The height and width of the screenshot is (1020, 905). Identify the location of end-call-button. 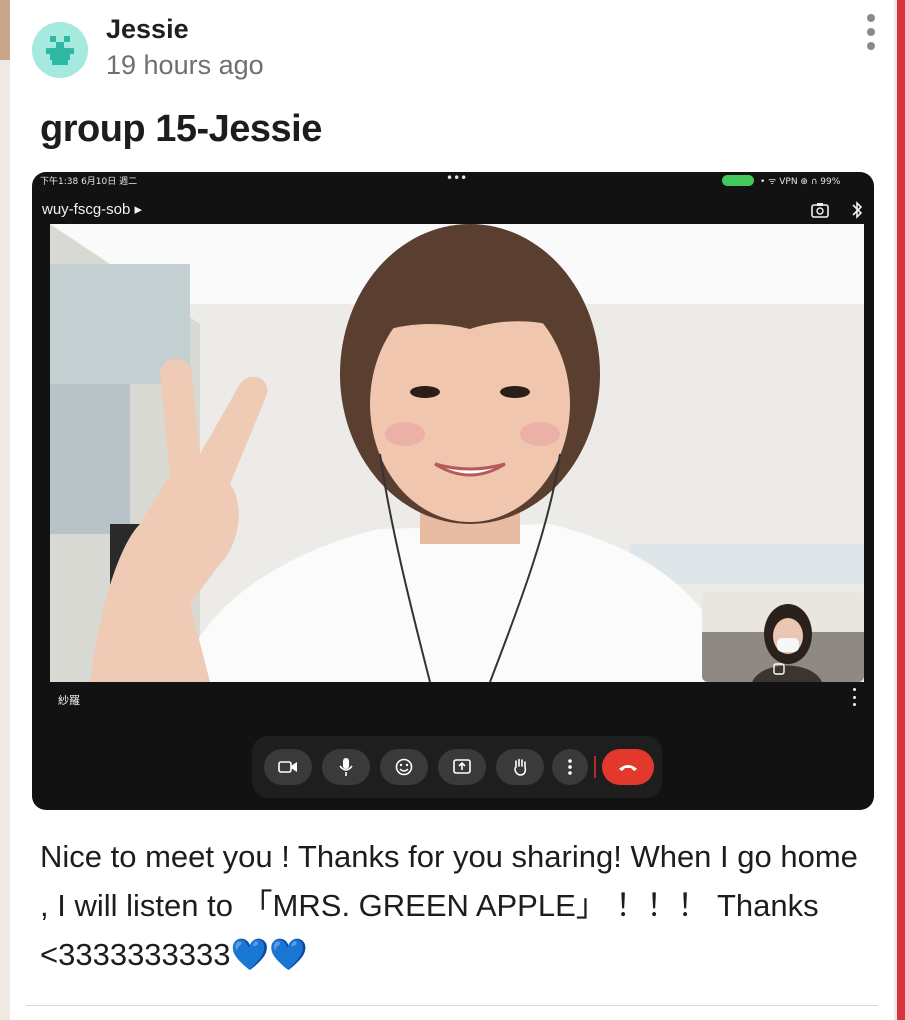
(628, 767).